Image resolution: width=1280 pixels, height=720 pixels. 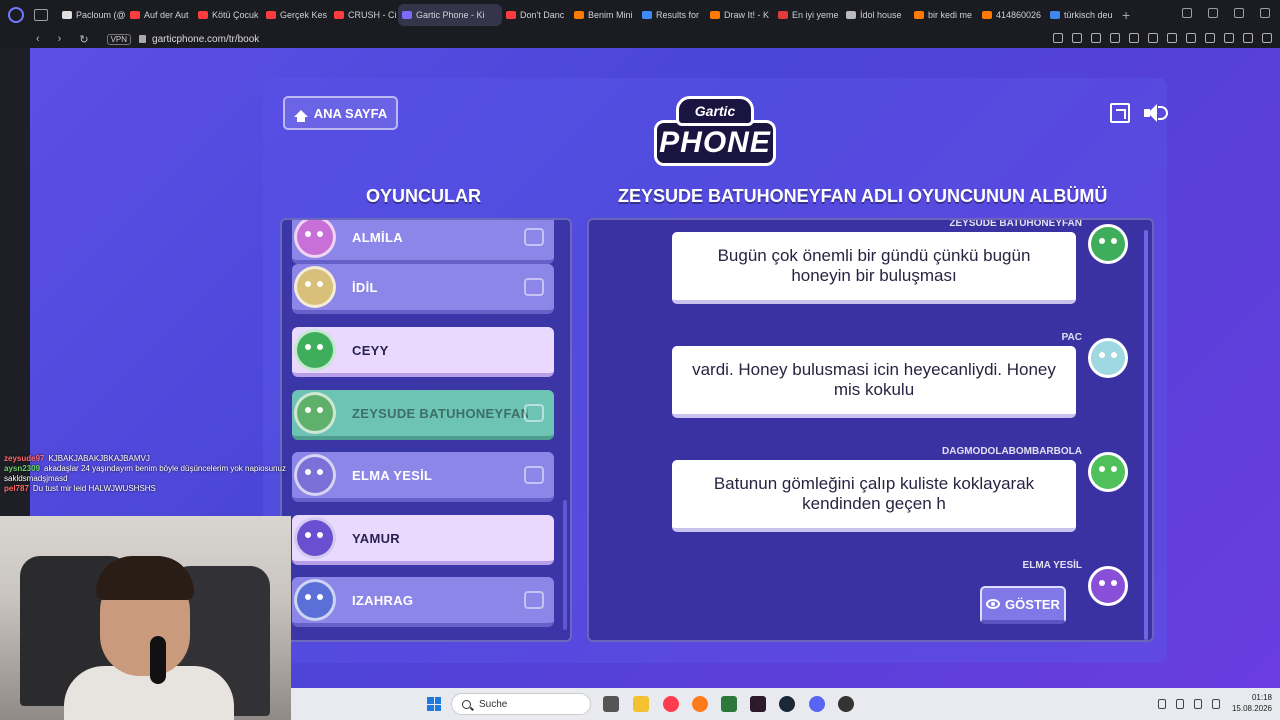 What do you see at coordinates (740, 15) in the screenshot?
I see `browser-tab: Draw It! - K` at bounding box center [740, 15].